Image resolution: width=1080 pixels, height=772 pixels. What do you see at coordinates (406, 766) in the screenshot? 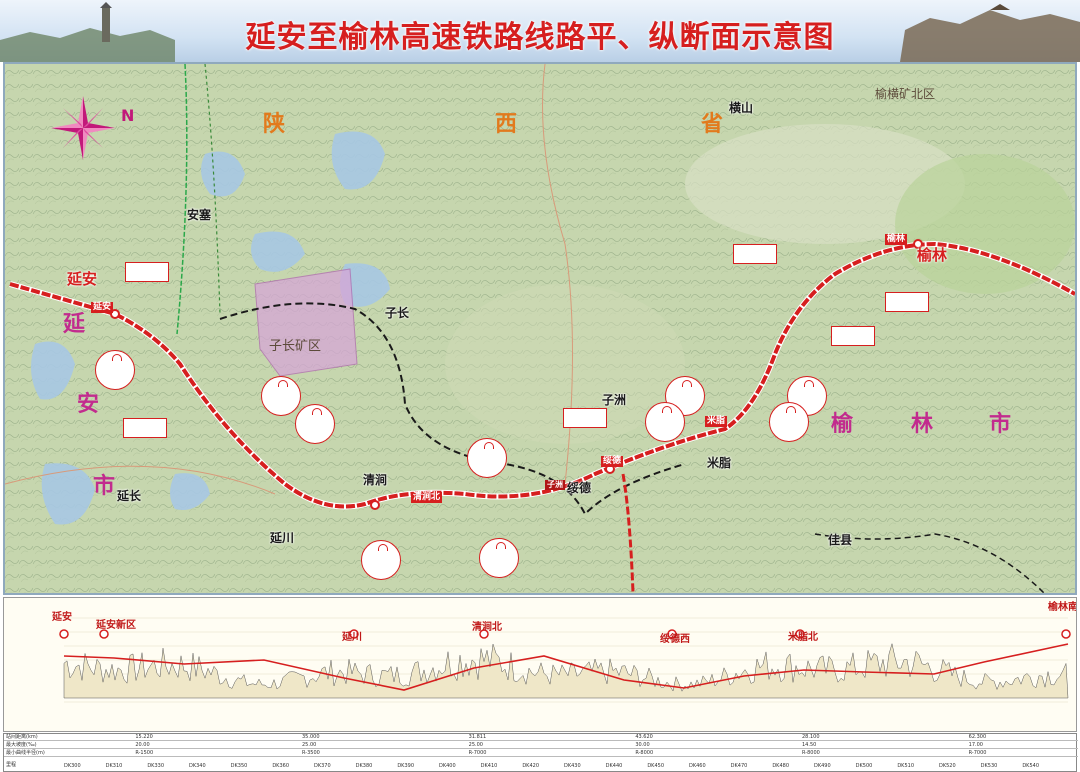
I see `chainage-cell: DK390` at bounding box center [406, 766].